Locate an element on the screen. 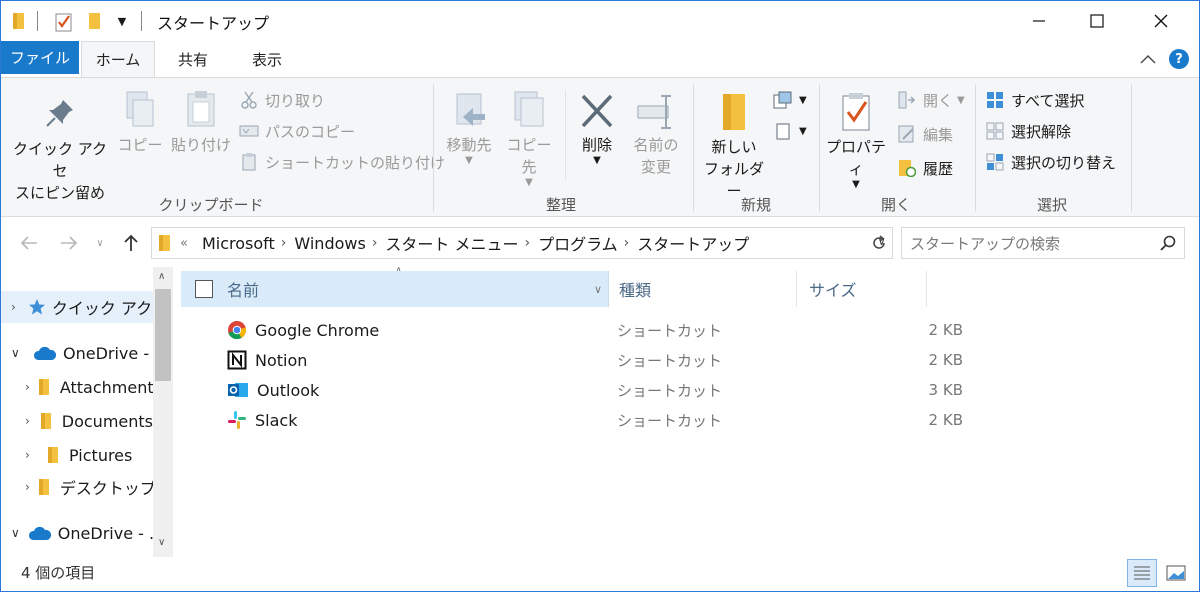 The image size is (1200, 592). large-icons-view-button is located at coordinates (1176, 573).